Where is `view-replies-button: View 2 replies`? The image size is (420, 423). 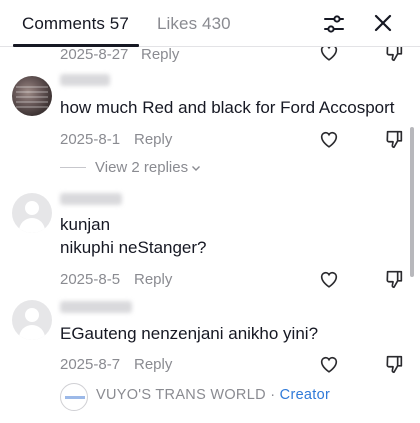 view-replies-button: View 2 replies is located at coordinates (131, 167).